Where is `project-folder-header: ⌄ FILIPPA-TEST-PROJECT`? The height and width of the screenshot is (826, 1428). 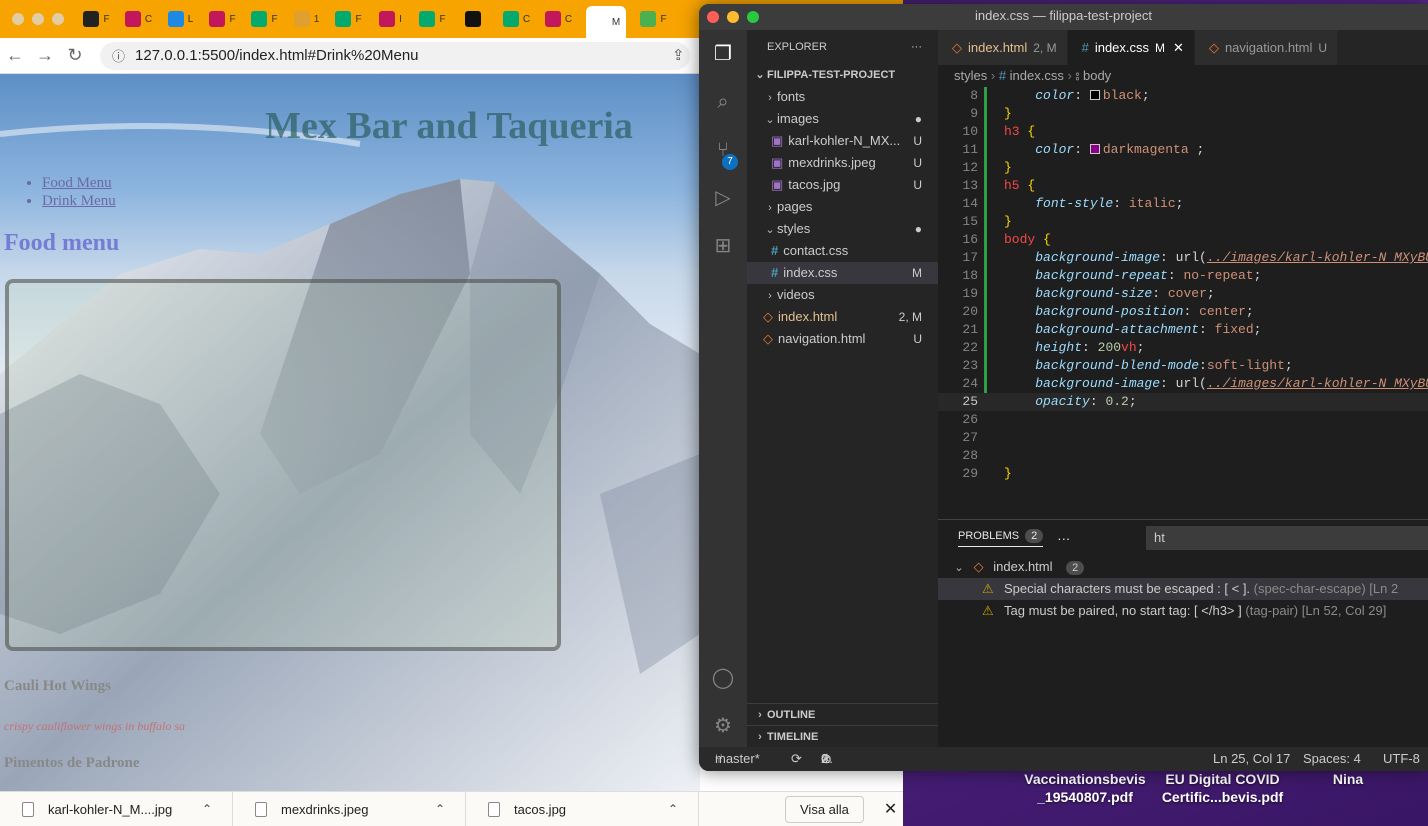 project-folder-header: ⌄ FILIPPA-TEST-PROJECT is located at coordinates (842, 75).